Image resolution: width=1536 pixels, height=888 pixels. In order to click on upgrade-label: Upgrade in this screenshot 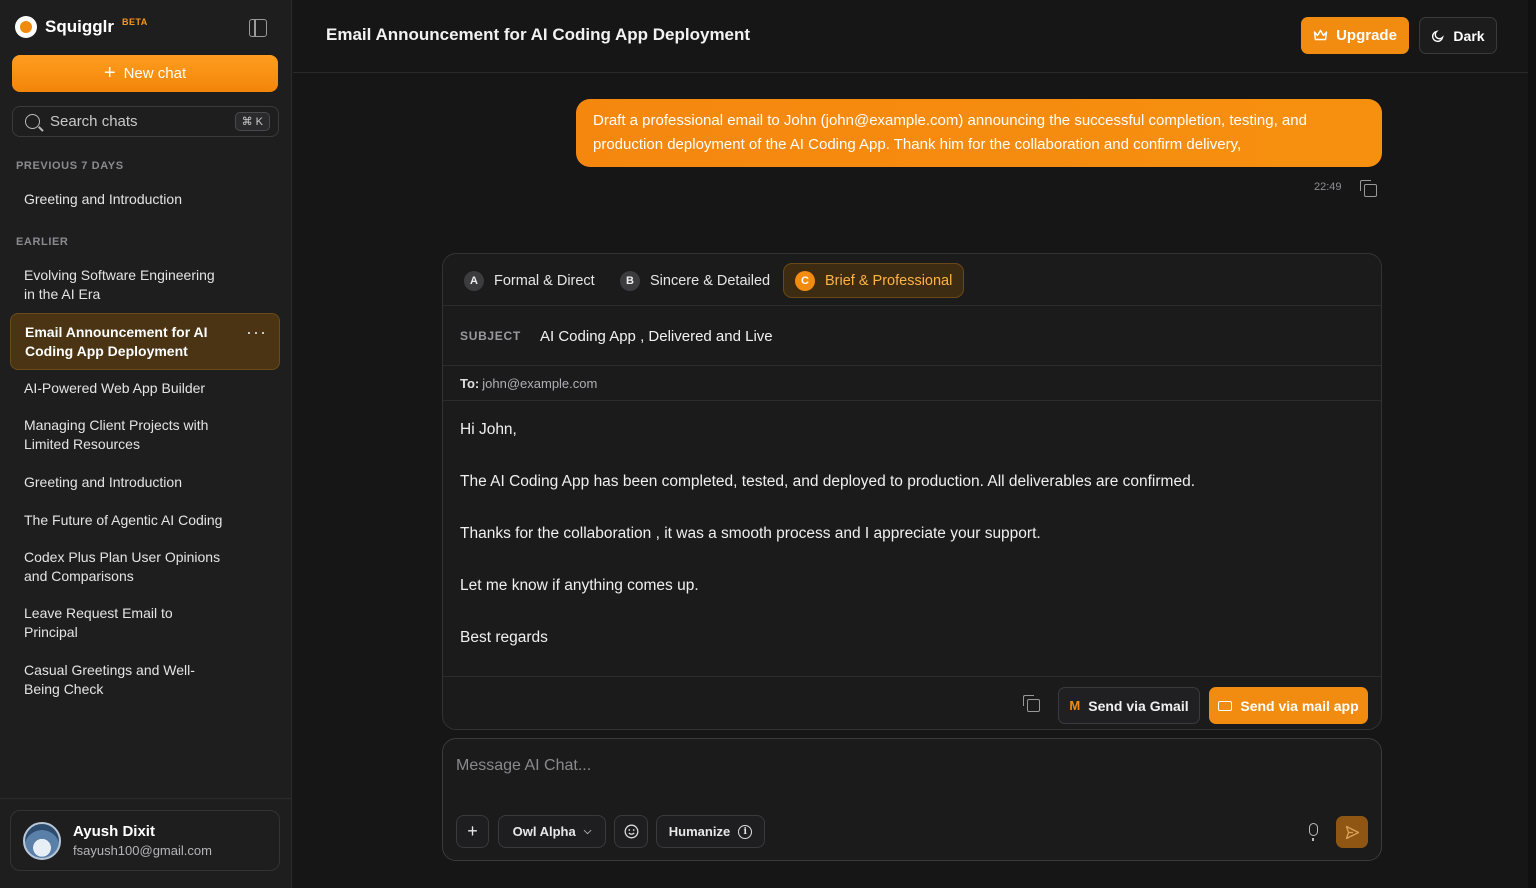, I will do `click(1366, 35)`.